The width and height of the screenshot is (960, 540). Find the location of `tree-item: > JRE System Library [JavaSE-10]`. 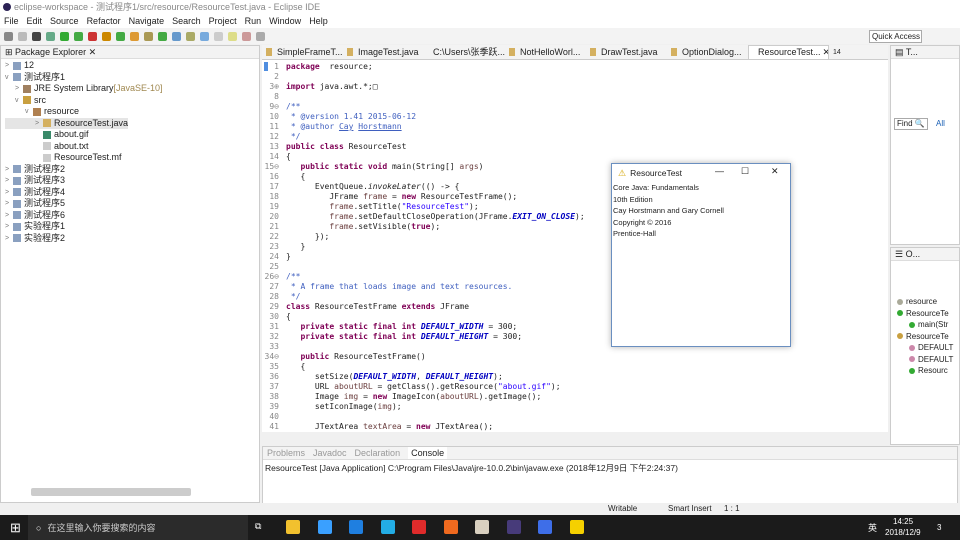

tree-item: > JRE System Library [JavaSE-10] is located at coordinates (84, 89).